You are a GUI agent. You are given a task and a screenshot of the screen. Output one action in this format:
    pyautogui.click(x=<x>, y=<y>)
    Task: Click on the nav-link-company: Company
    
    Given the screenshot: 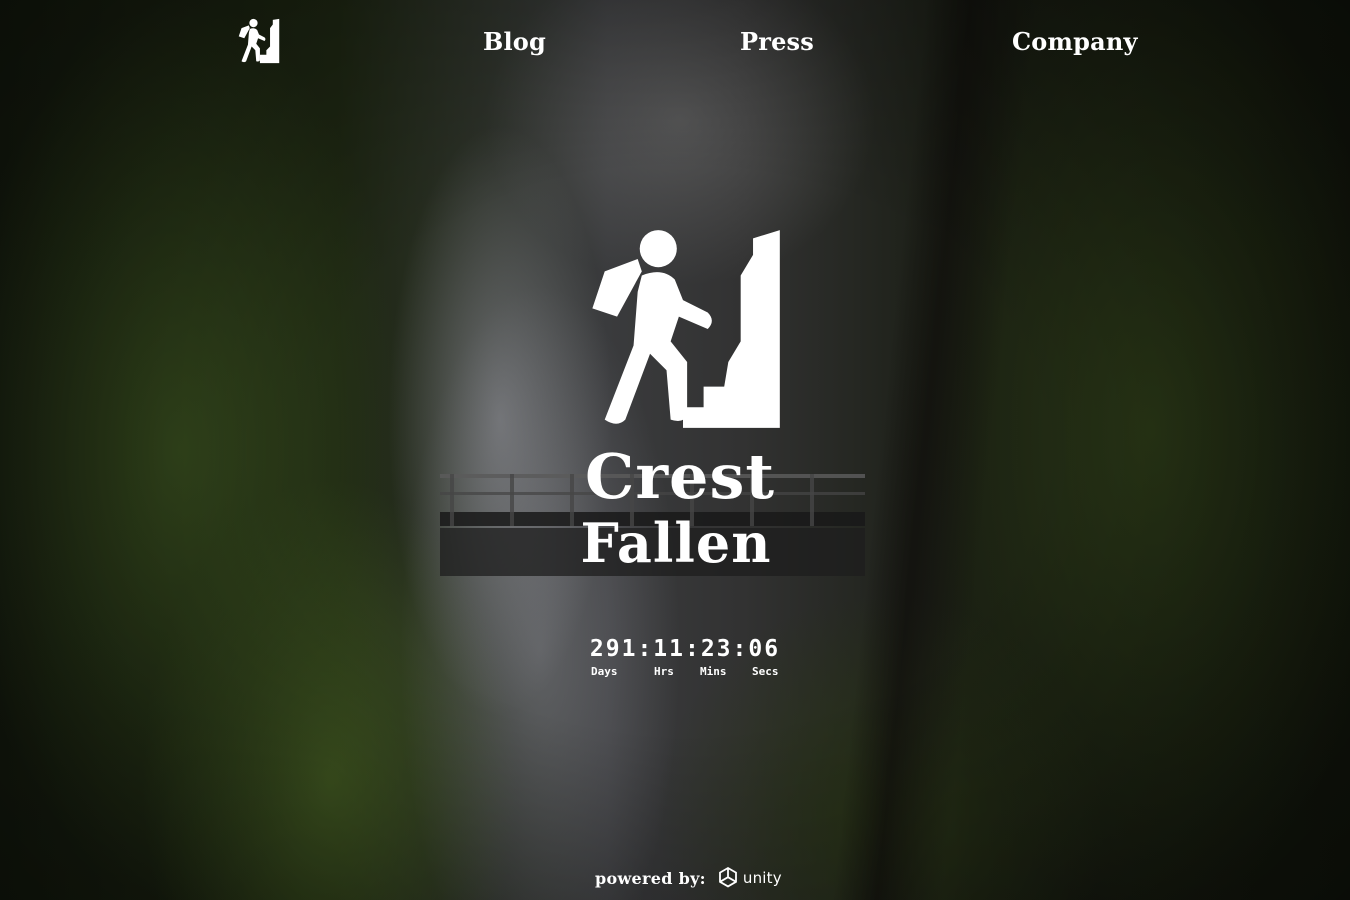 What is the action you would take?
    pyautogui.click(x=1075, y=42)
    